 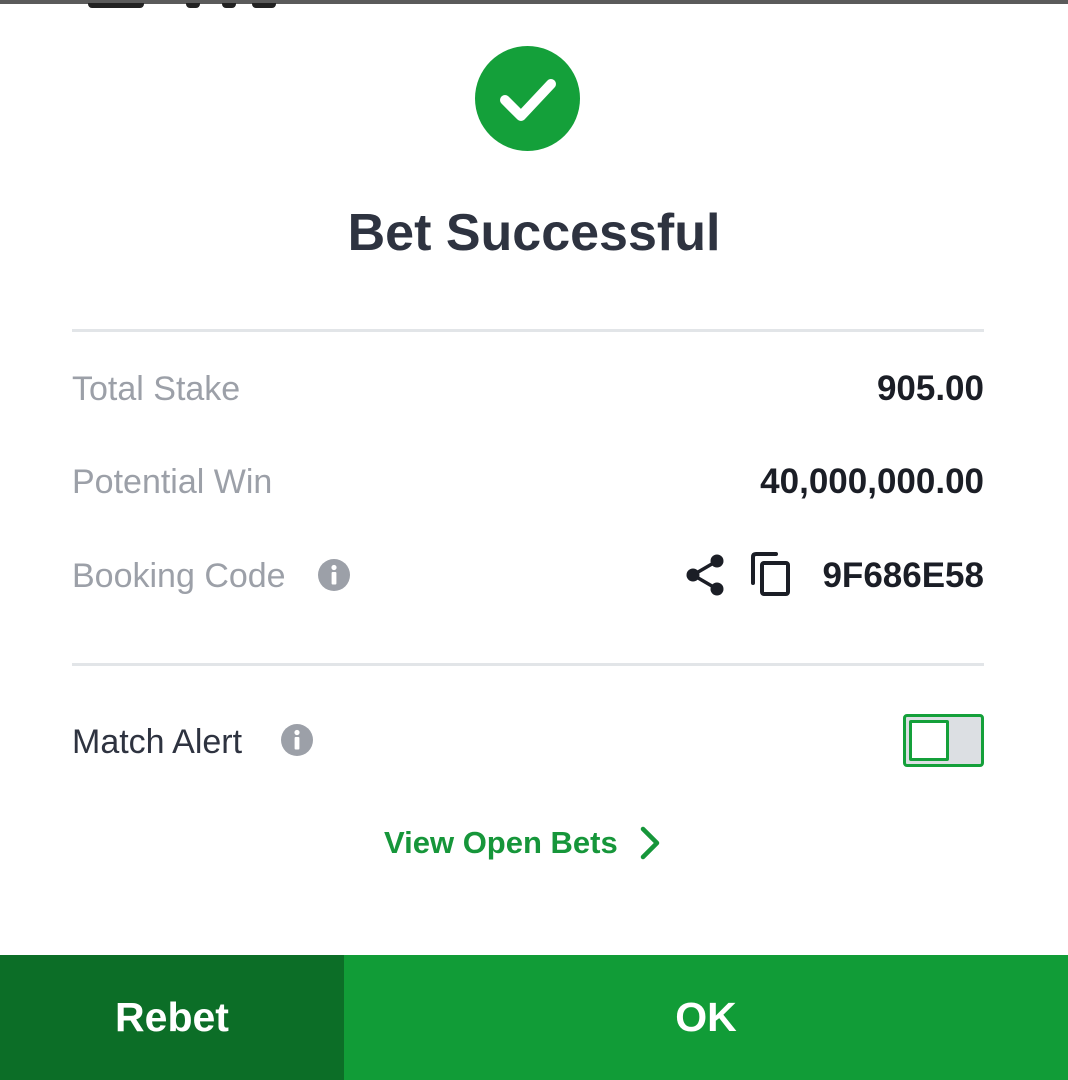 What do you see at coordinates (705, 575) in the screenshot?
I see `share-icon` at bounding box center [705, 575].